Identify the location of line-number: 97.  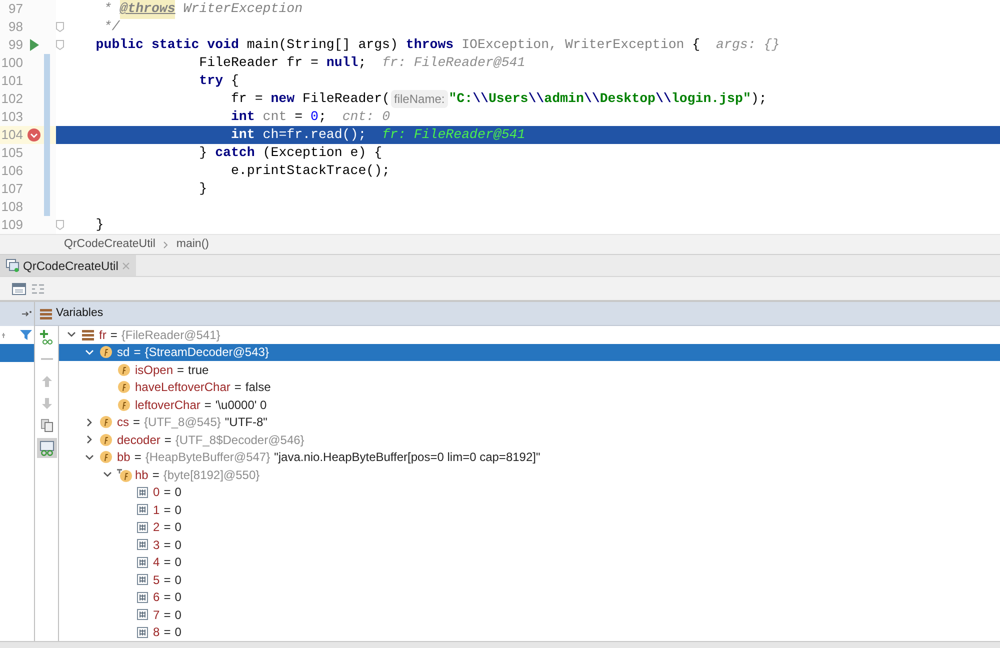
(16, 9).